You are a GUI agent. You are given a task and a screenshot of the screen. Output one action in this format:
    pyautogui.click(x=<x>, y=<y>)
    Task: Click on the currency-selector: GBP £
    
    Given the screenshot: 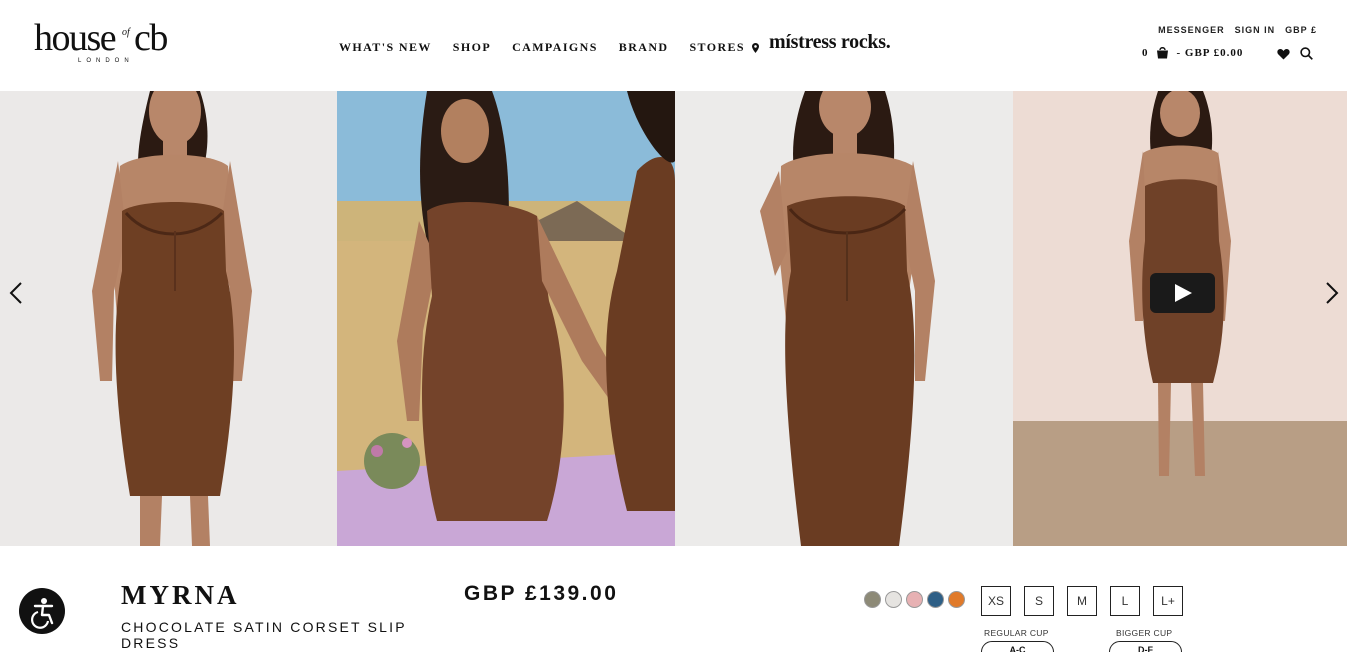 What is the action you would take?
    pyautogui.click(x=1301, y=30)
    